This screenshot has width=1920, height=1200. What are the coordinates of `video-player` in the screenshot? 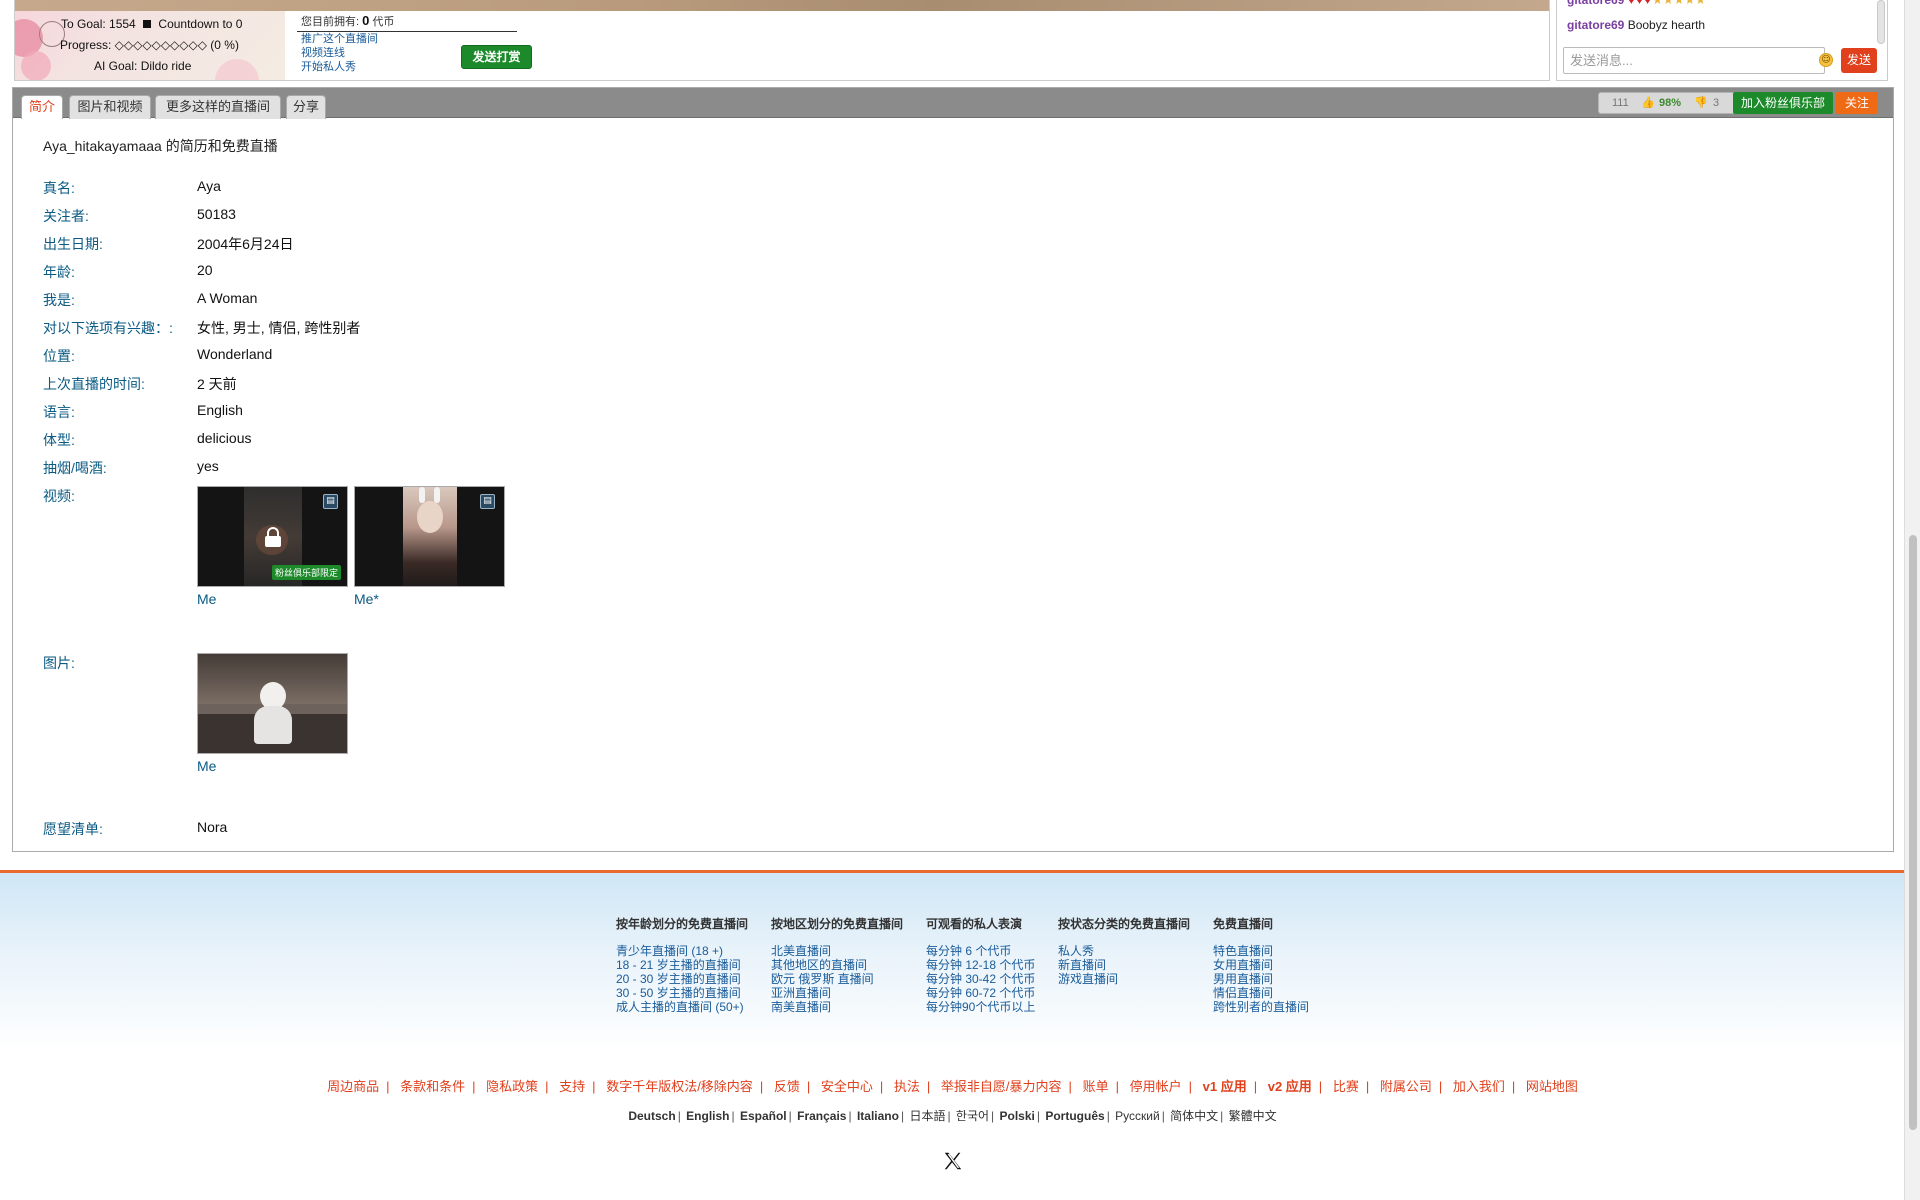 It's located at (782, 5).